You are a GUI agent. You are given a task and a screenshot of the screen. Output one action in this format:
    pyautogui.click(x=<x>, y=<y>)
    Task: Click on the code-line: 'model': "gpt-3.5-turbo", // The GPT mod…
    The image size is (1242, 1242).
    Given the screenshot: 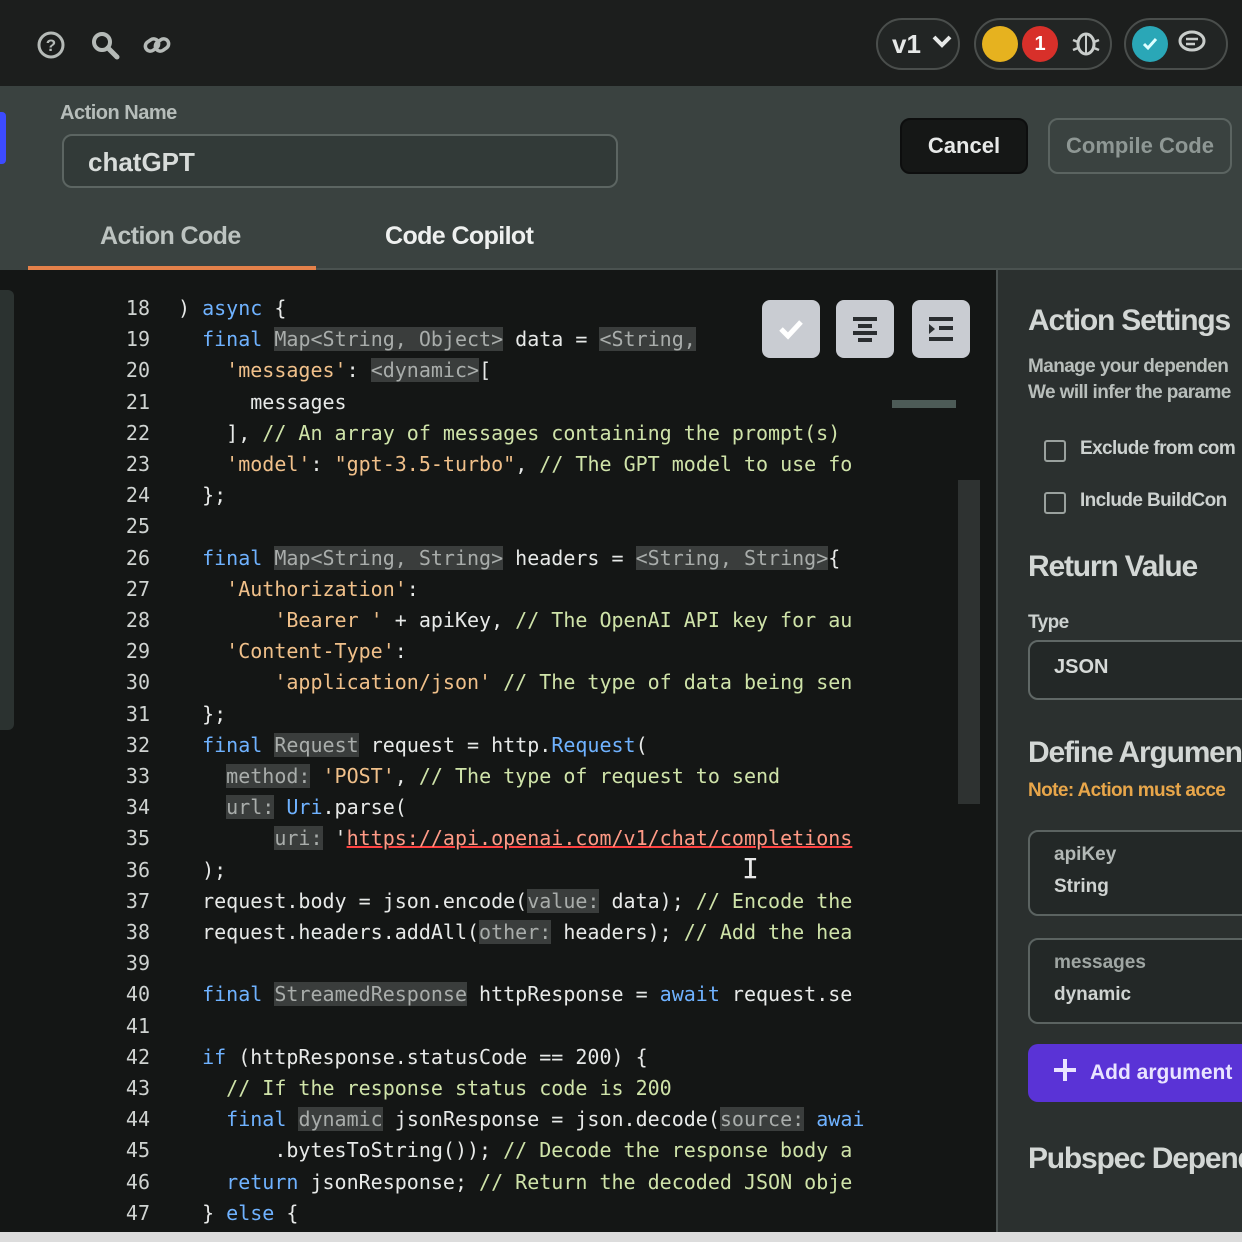 What is the action you would take?
    pyautogui.click(x=533, y=464)
    